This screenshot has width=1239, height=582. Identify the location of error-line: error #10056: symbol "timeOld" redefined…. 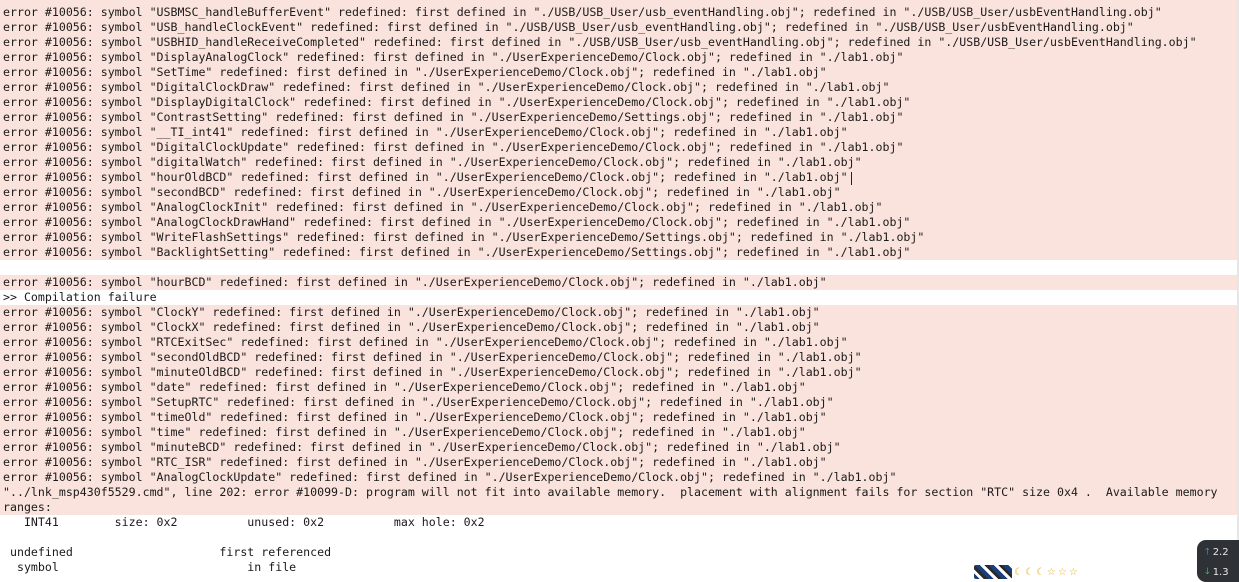
(618, 417).